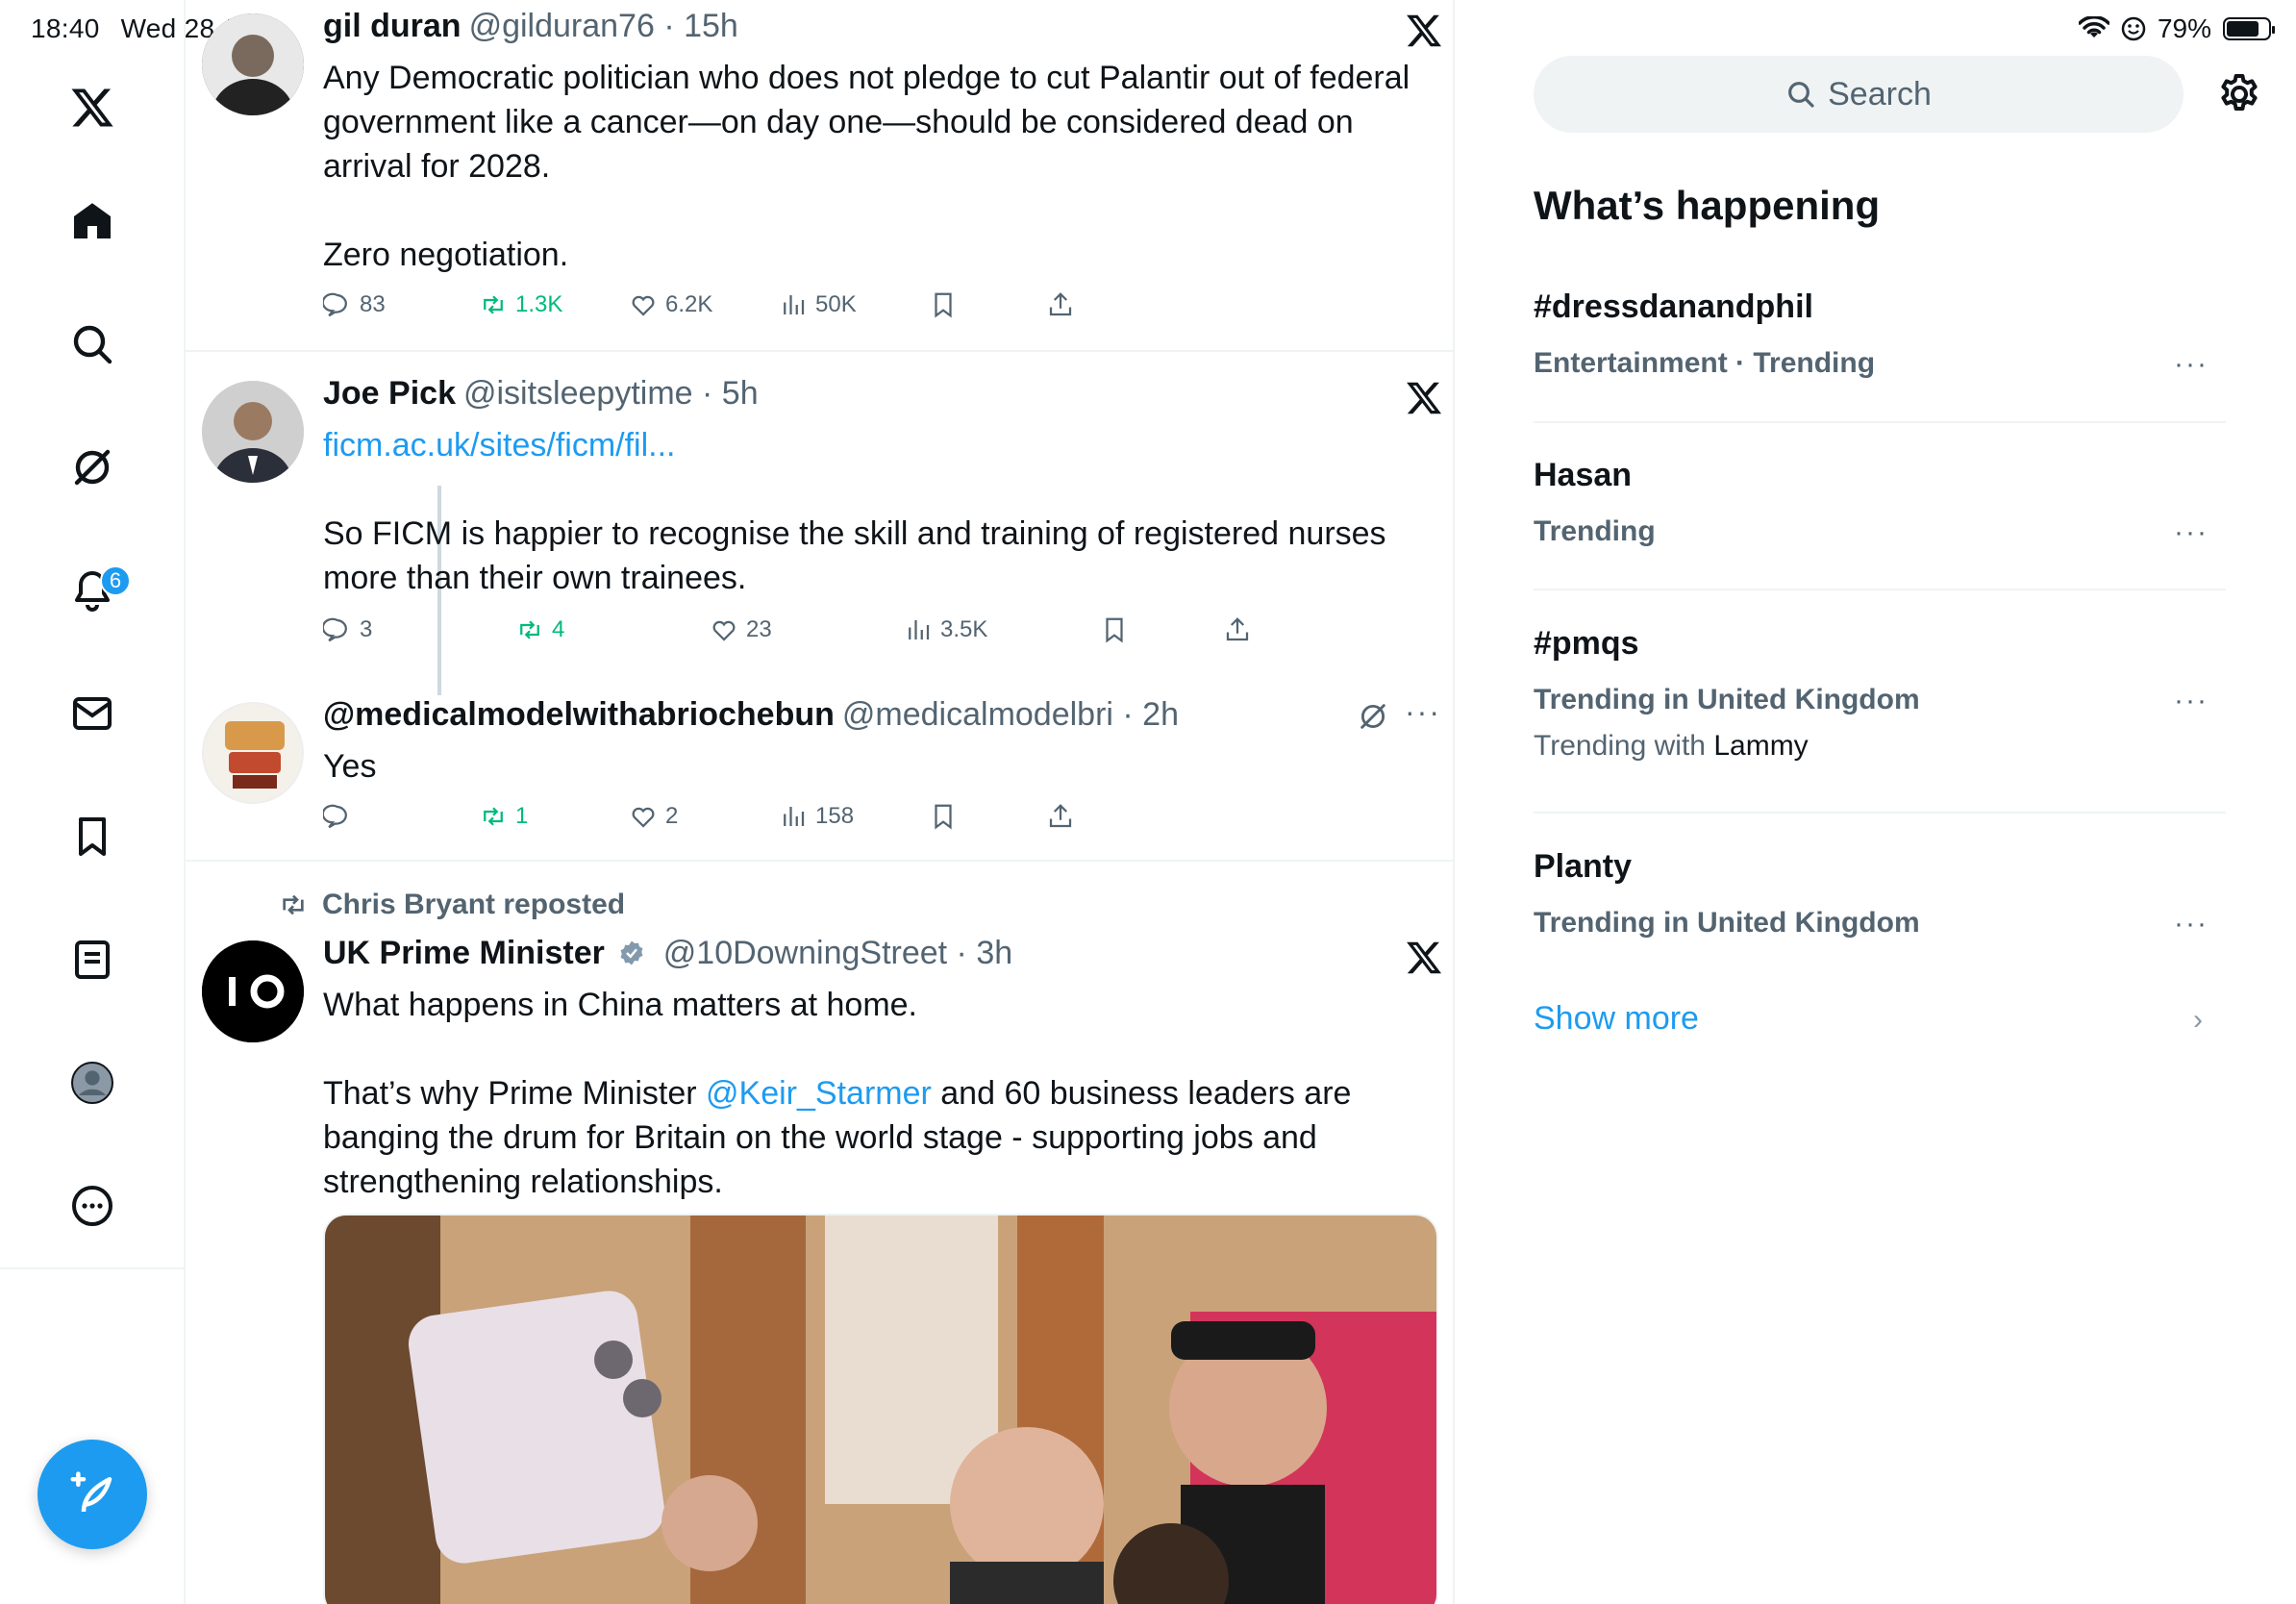  What do you see at coordinates (1761, 746) in the screenshot?
I see `trend-with-value: Lammy` at bounding box center [1761, 746].